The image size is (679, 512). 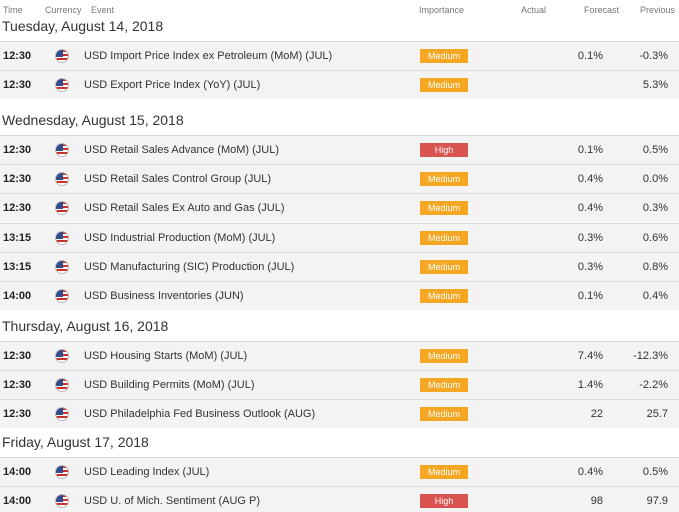 What do you see at coordinates (146, 472) in the screenshot?
I see `event-name: USD Leading Index (JUL)` at bounding box center [146, 472].